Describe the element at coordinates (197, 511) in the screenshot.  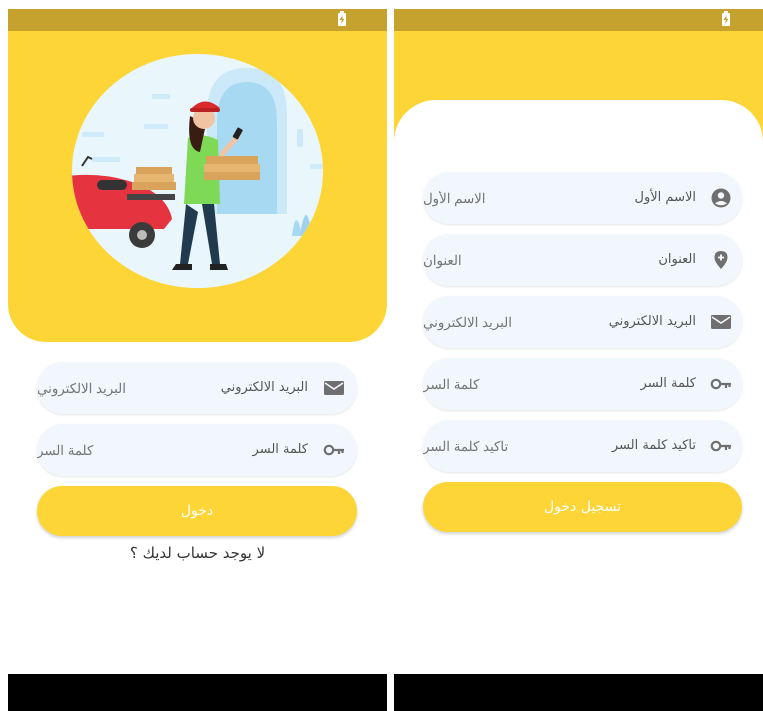
I see `login-button: دخول` at that location.